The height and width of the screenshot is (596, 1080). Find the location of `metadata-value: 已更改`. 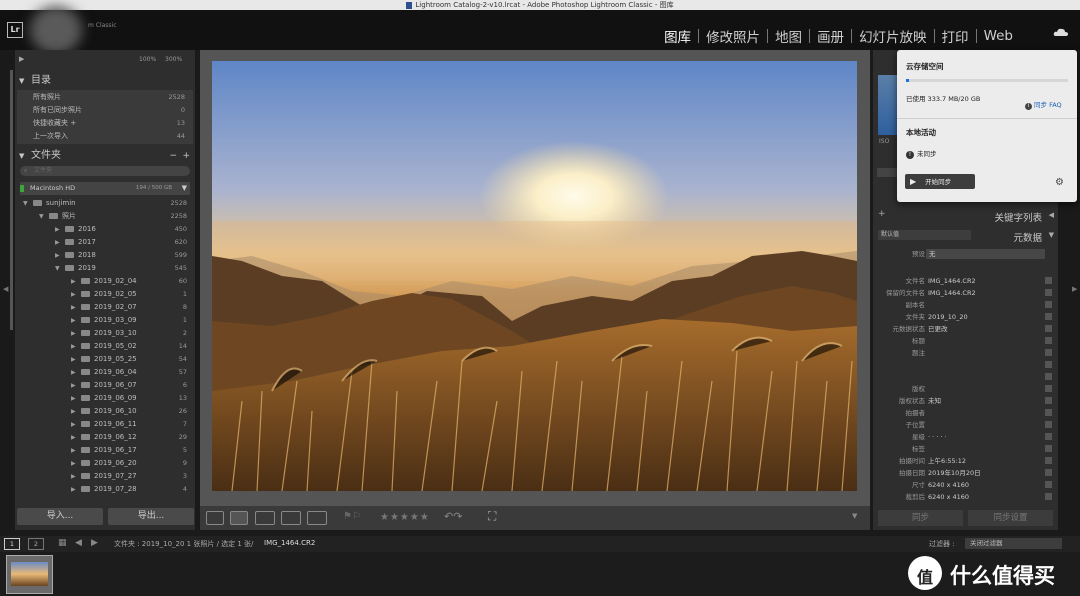

metadata-value: 已更改 is located at coordinates (938, 329).